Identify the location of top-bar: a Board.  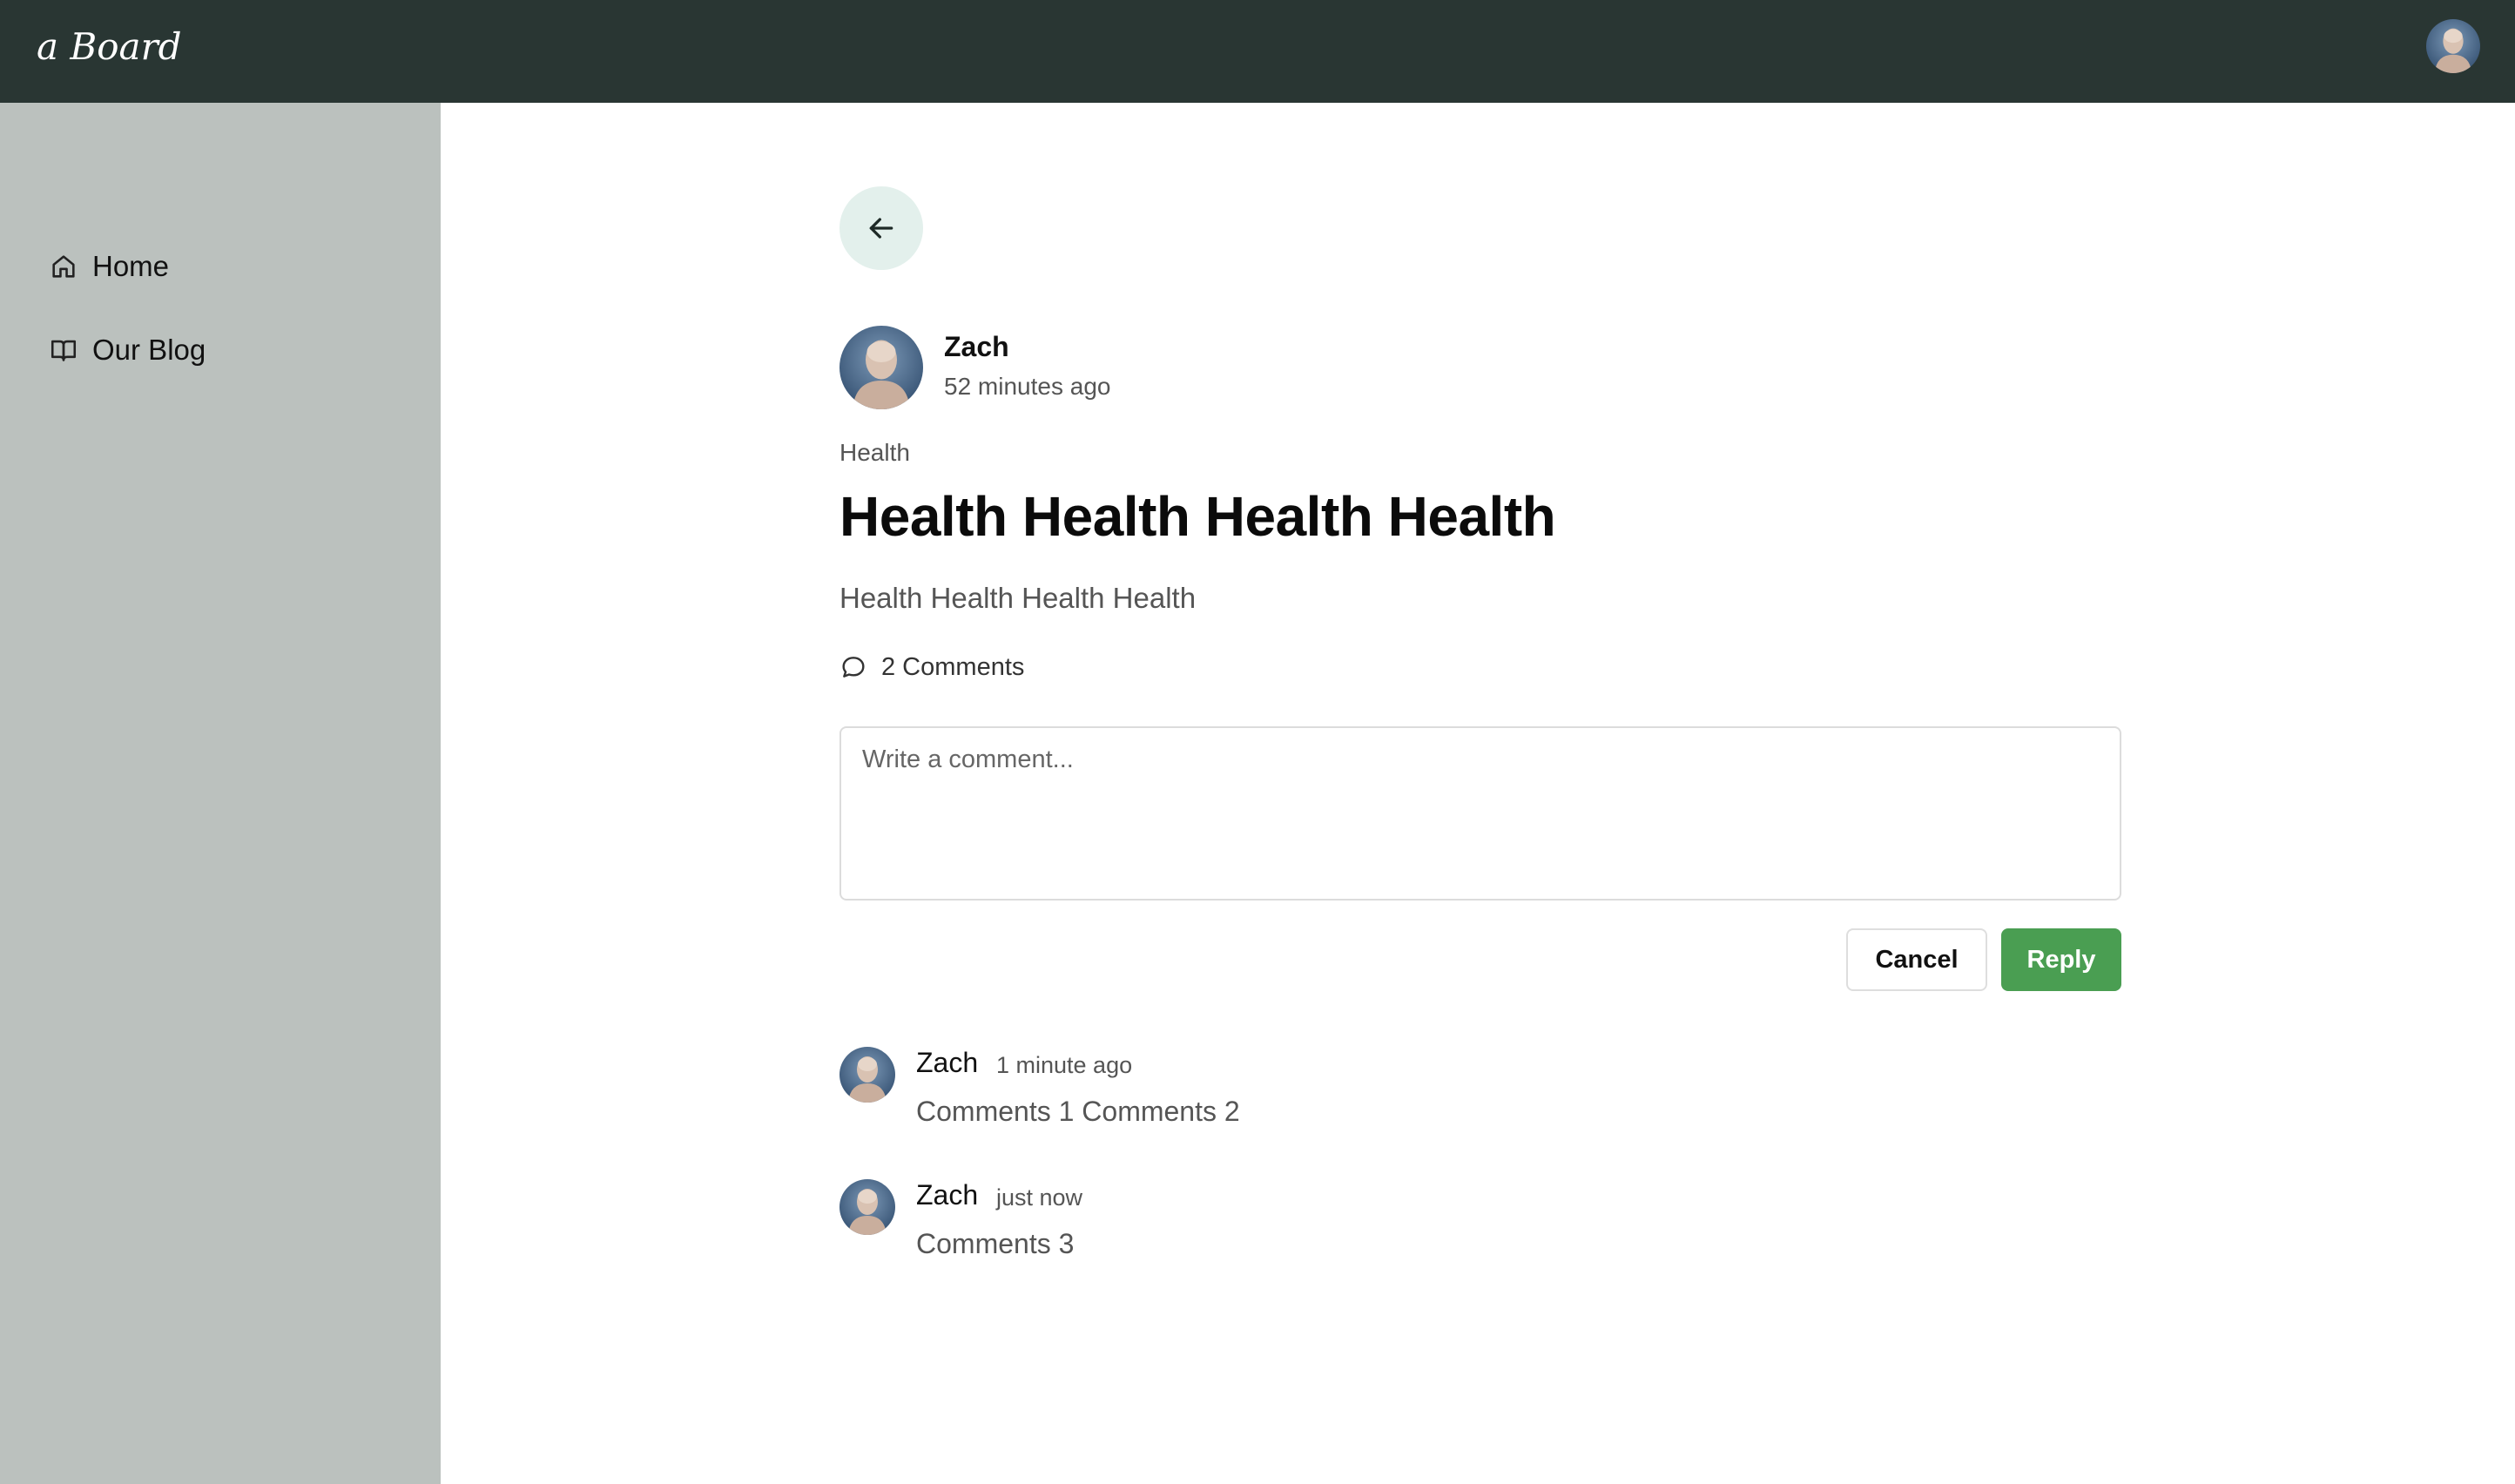
(1257, 52).